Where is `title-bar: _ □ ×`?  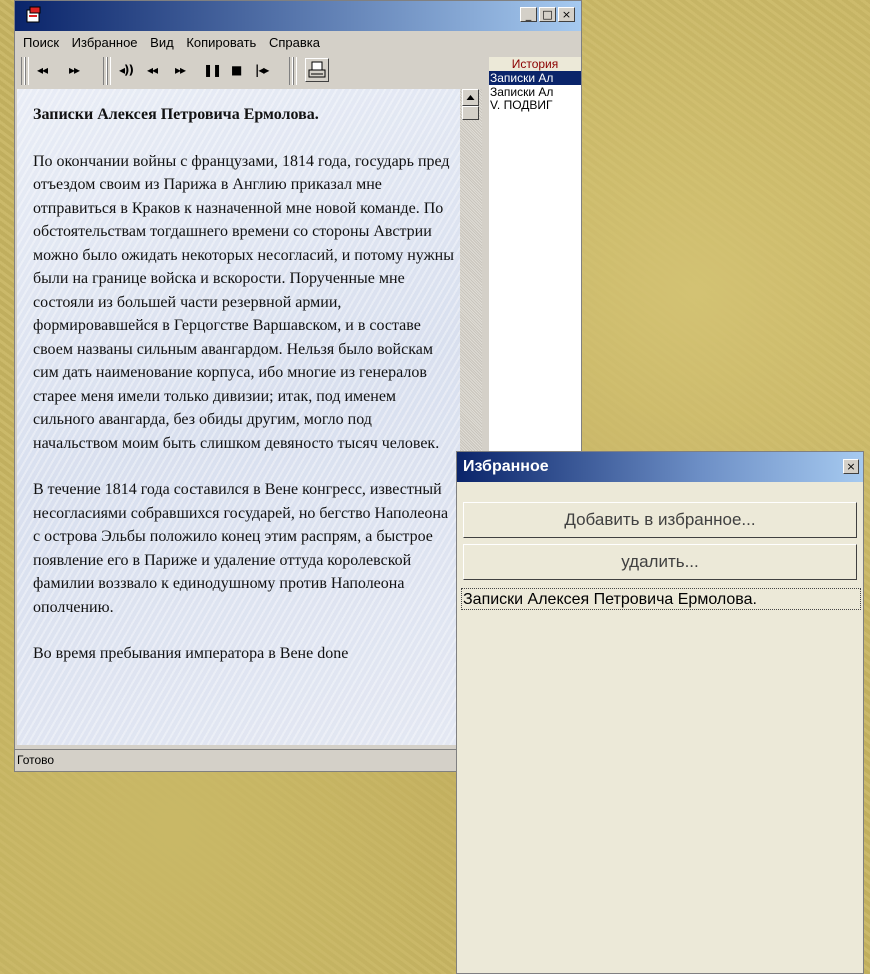
title-bar: _ □ × is located at coordinates (298, 16).